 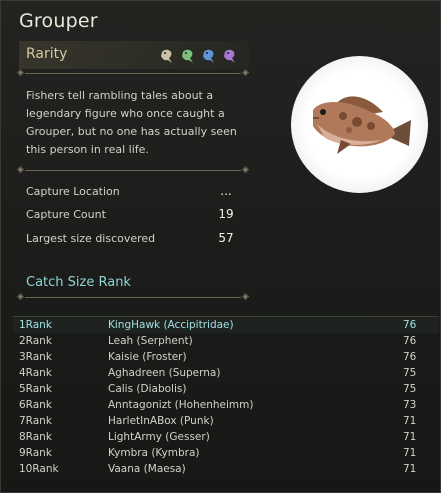 What do you see at coordinates (226, 453) in the screenshot?
I see `rank-row: 9Rank Kymbra (Kymbra) 71` at bounding box center [226, 453].